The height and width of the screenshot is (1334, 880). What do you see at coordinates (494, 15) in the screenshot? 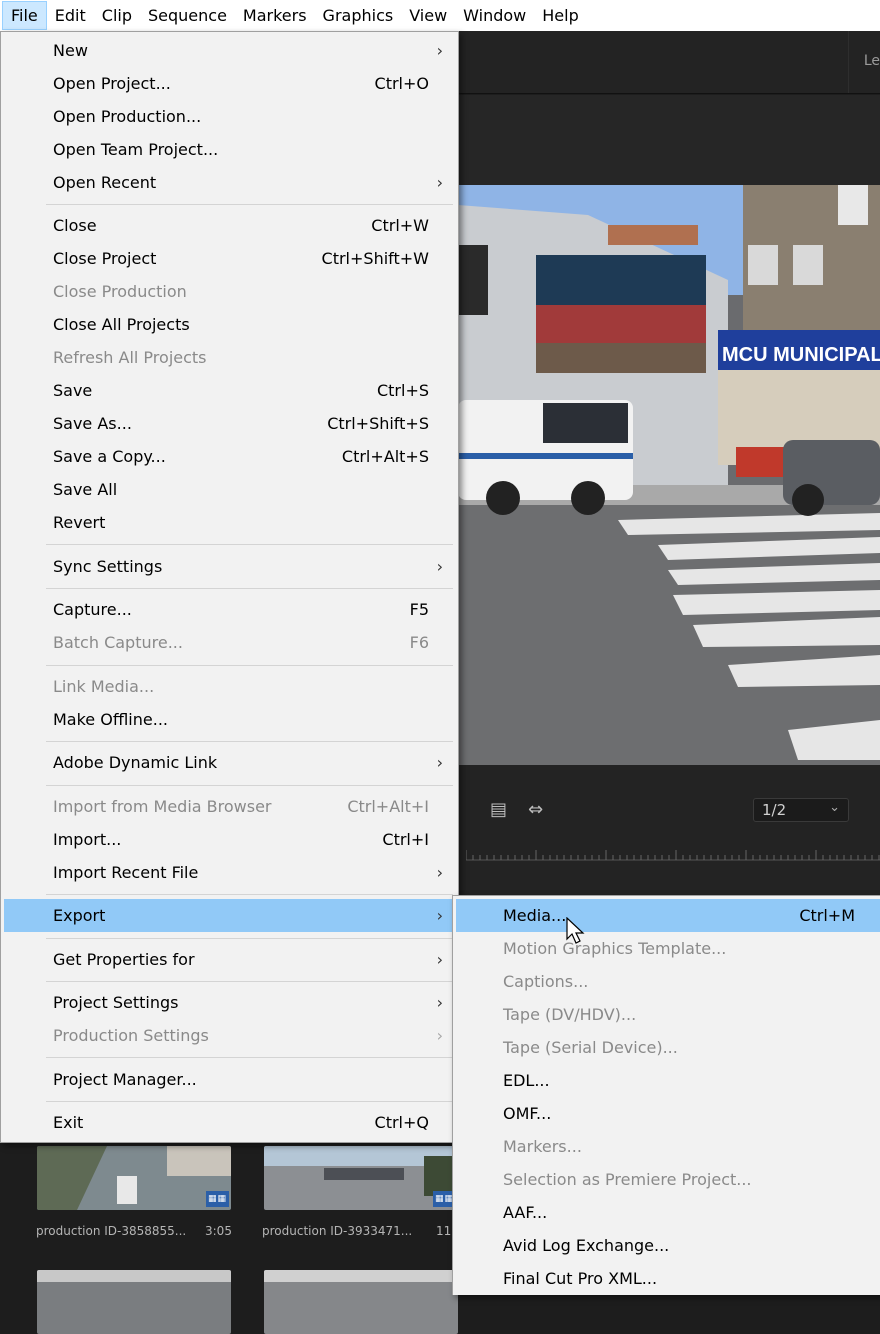
I see `menu-window: Window` at bounding box center [494, 15].